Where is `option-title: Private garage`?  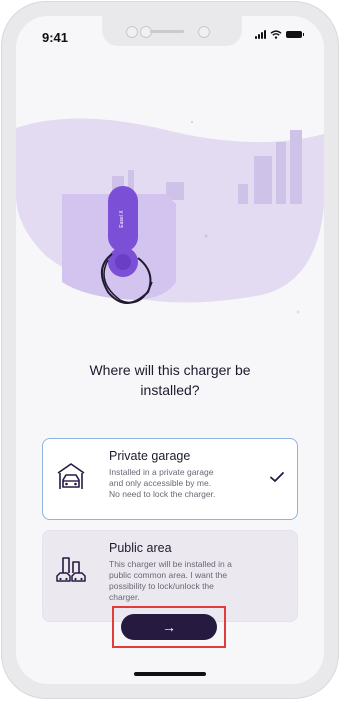
option-title: Private garage is located at coordinates (150, 456).